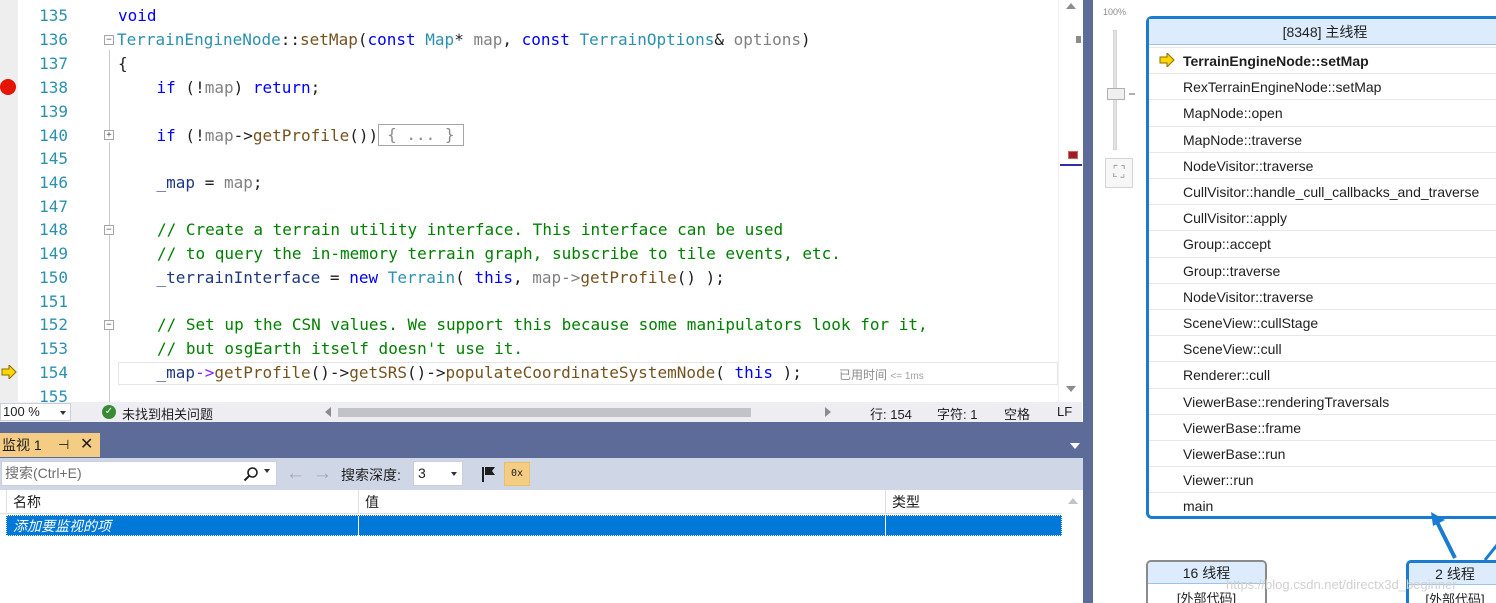  What do you see at coordinates (167, 413) in the screenshot?
I see `issues-status: 未找到相关问题` at bounding box center [167, 413].